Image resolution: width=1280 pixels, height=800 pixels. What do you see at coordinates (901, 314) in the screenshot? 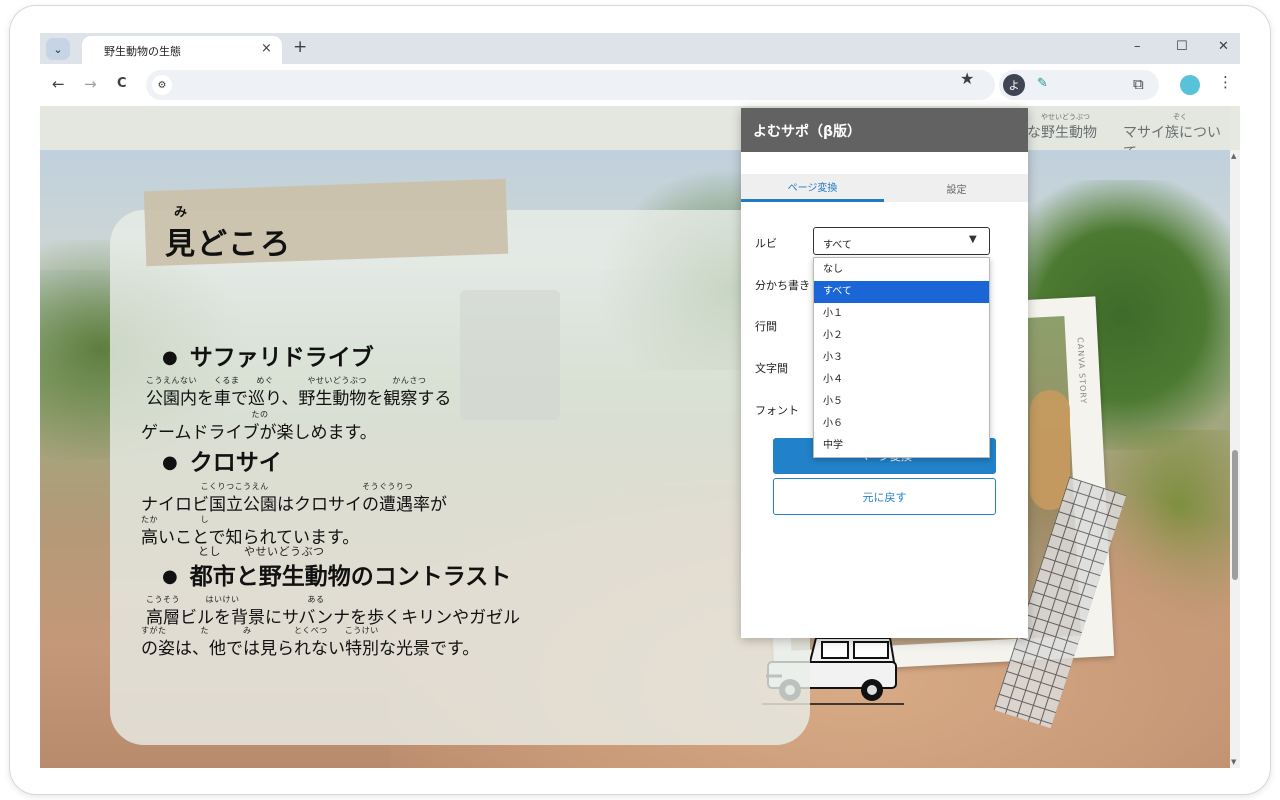
I see `option-grade1: 小１` at bounding box center [901, 314].